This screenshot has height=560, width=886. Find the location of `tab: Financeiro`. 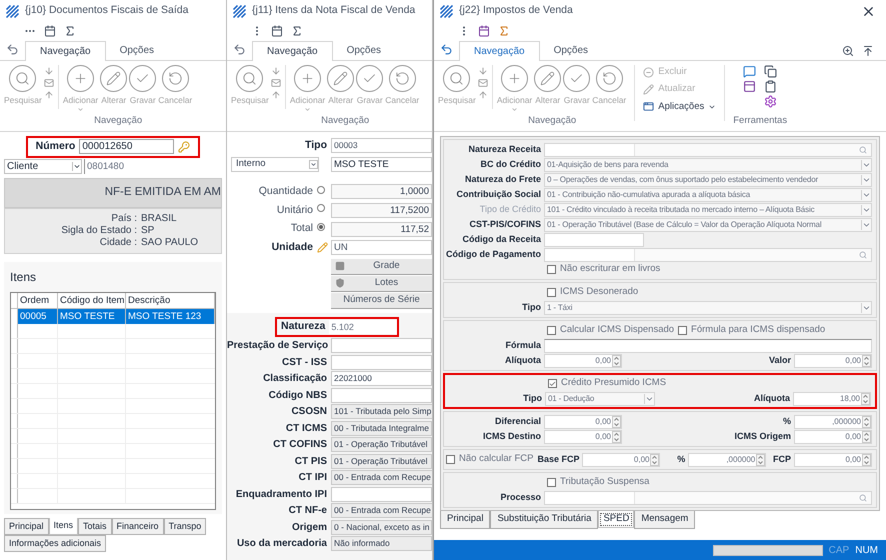

tab: Financeiro is located at coordinates (138, 526).